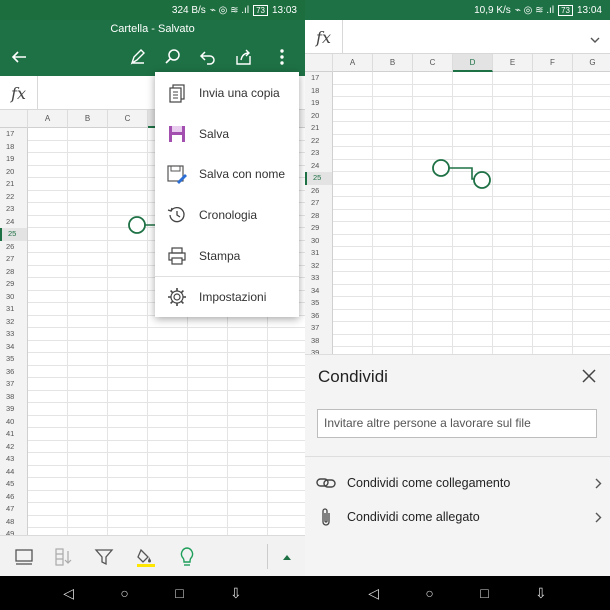 This screenshot has height=610, width=610. Describe the element at coordinates (14, 446) in the screenshot. I see `row-header: 42` at that location.